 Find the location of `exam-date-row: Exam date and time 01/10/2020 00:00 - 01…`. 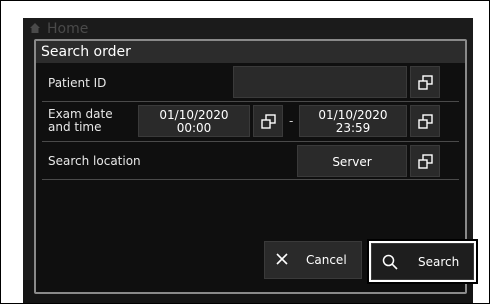

exam-date-row: Exam date and time 01/10/2020 00:00 - 01… is located at coordinates (250, 122).